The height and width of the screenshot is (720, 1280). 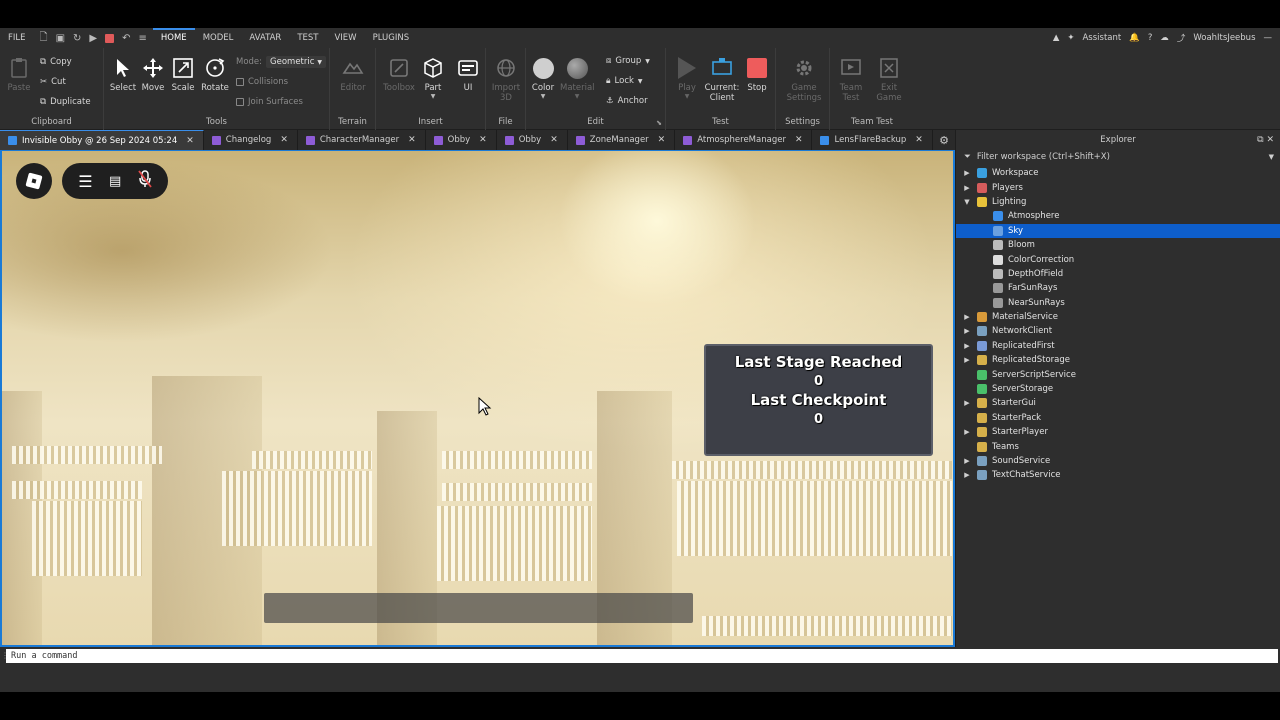 What do you see at coordinates (433, 78) in the screenshot?
I see `part-button: Part ▼` at bounding box center [433, 78].